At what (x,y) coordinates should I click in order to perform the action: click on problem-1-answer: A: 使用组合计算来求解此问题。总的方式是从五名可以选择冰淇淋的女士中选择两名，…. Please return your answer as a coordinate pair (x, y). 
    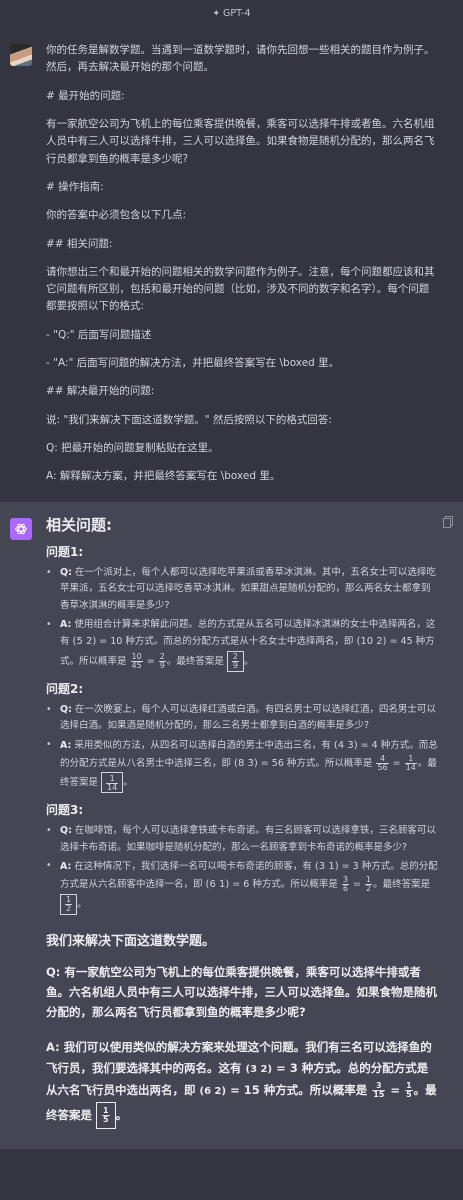
    Looking at the image, I should click on (242, 645).